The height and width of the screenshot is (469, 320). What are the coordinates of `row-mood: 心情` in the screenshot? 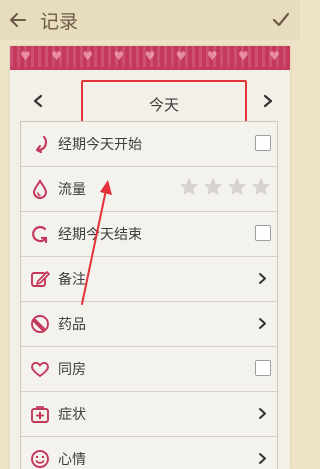 It's located at (149, 453).